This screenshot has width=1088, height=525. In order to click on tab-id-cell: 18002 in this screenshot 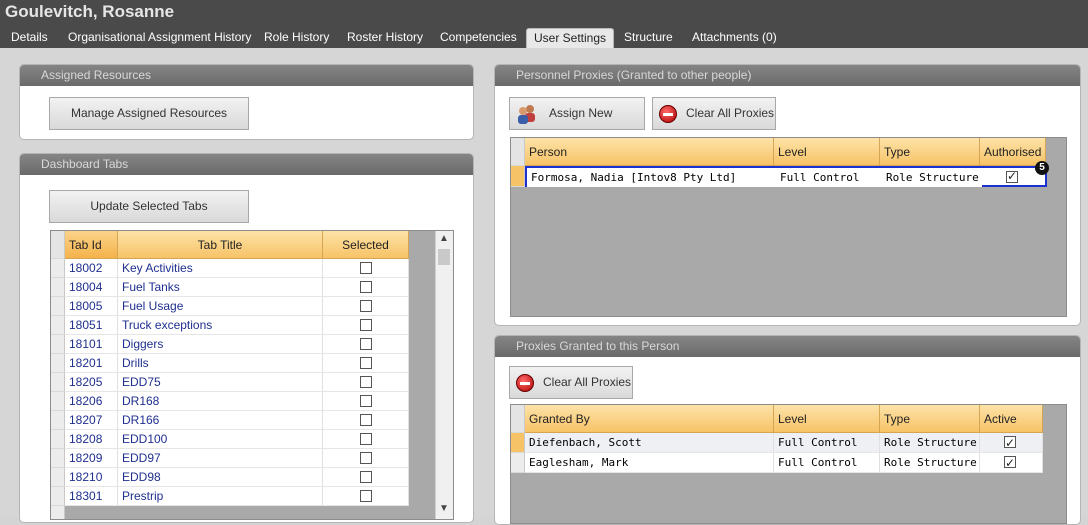, I will do `click(91, 268)`.